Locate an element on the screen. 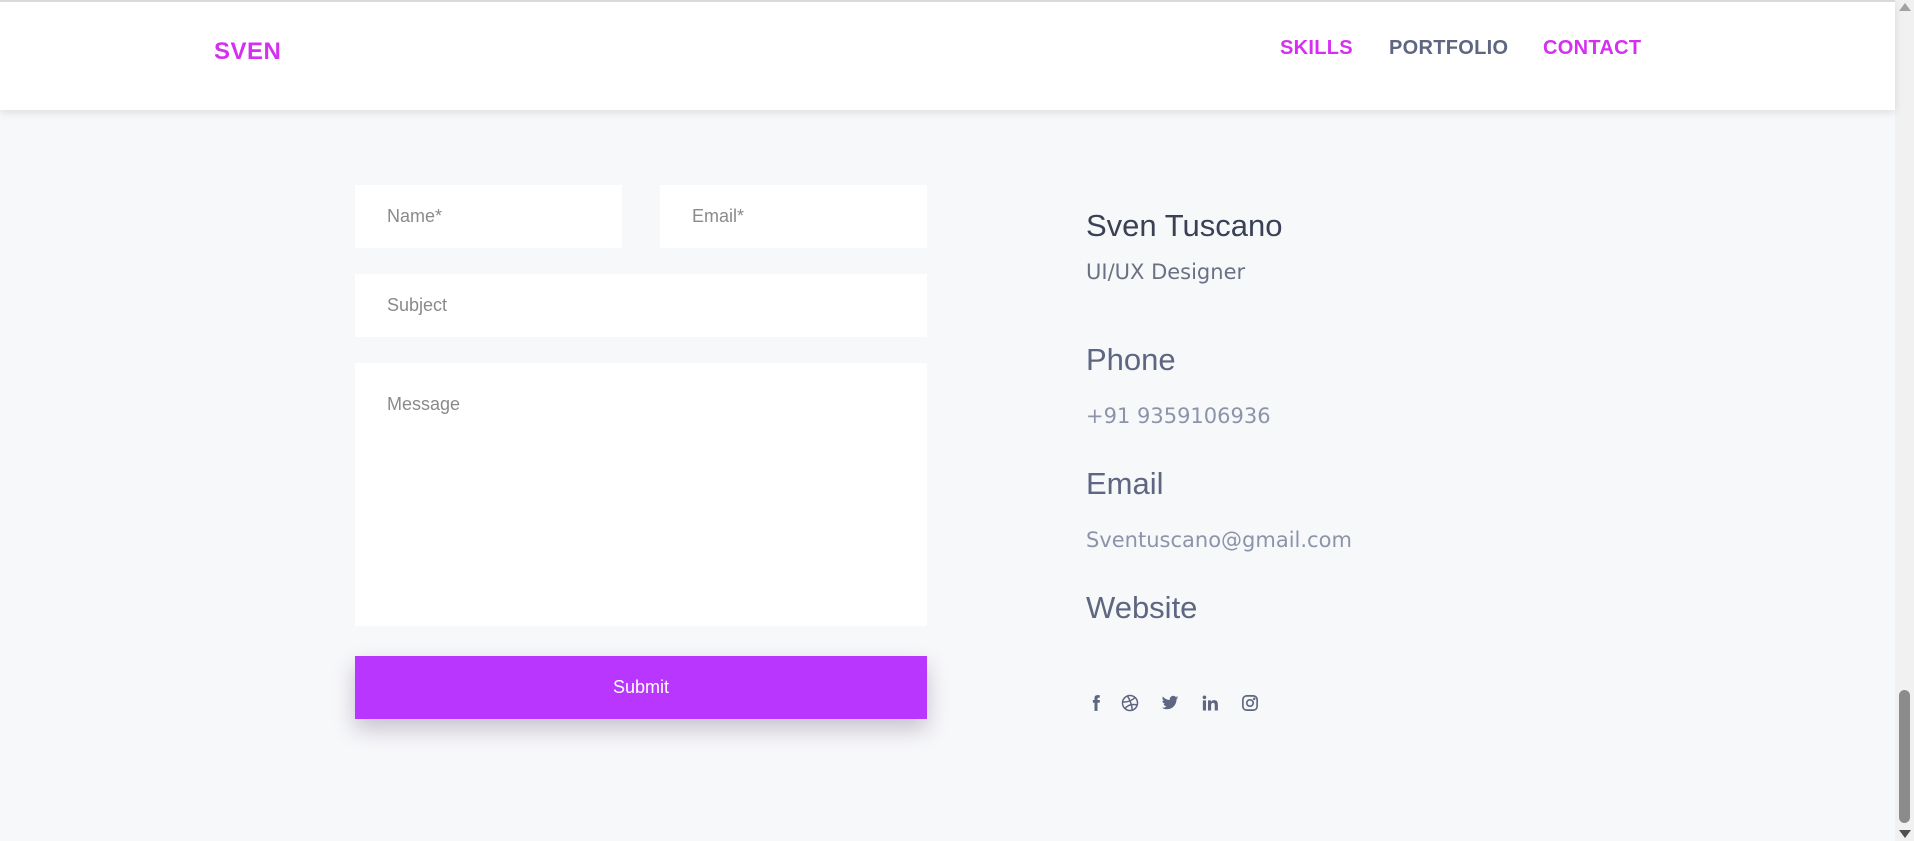 The width and height of the screenshot is (1914, 841). instagram-icon is located at coordinates (1250, 703).